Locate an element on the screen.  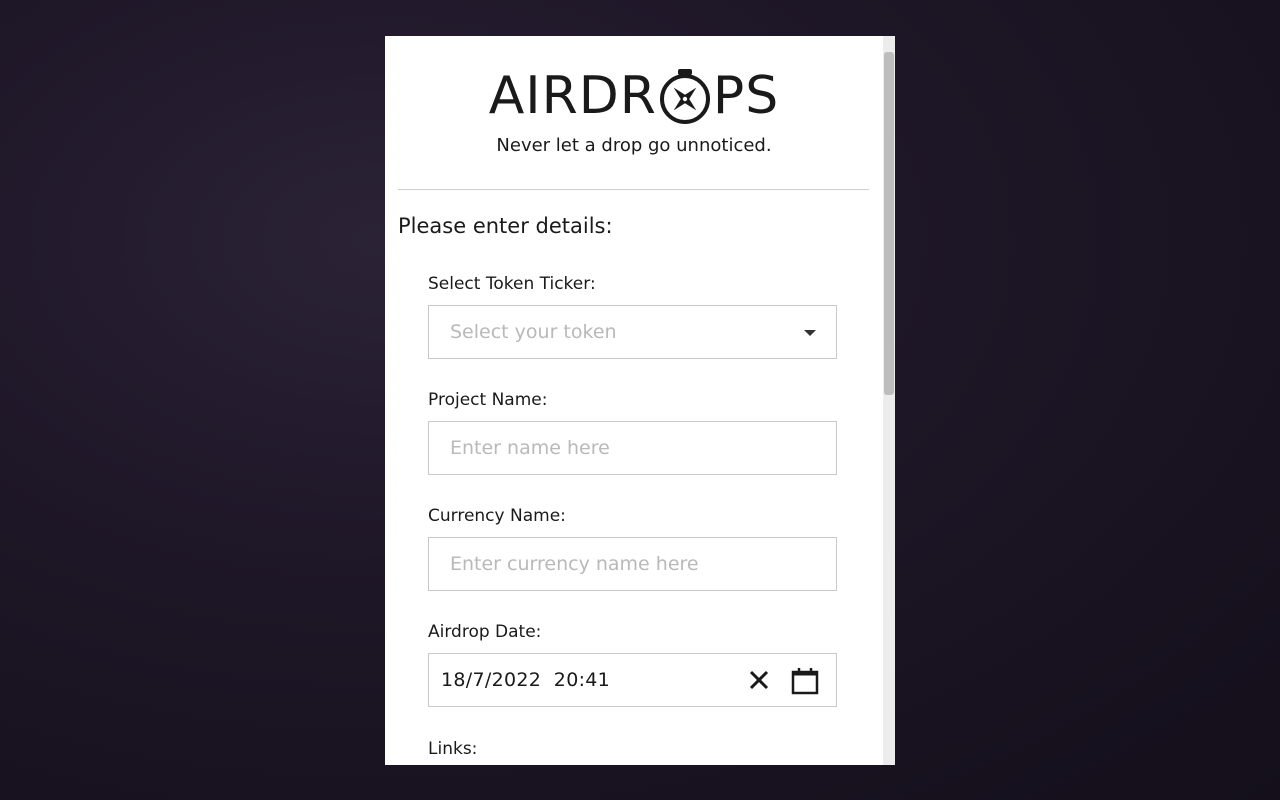
project-name-input is located at coordinates (632, 448).